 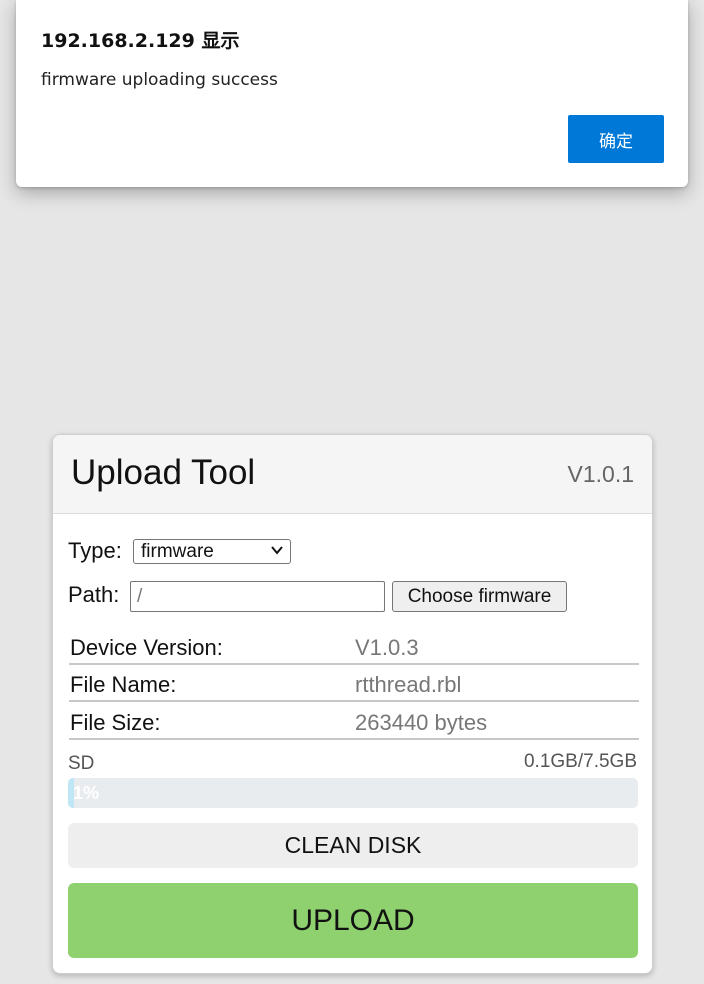 I want to click on type-label: Type:, so click(x=95, y=550).